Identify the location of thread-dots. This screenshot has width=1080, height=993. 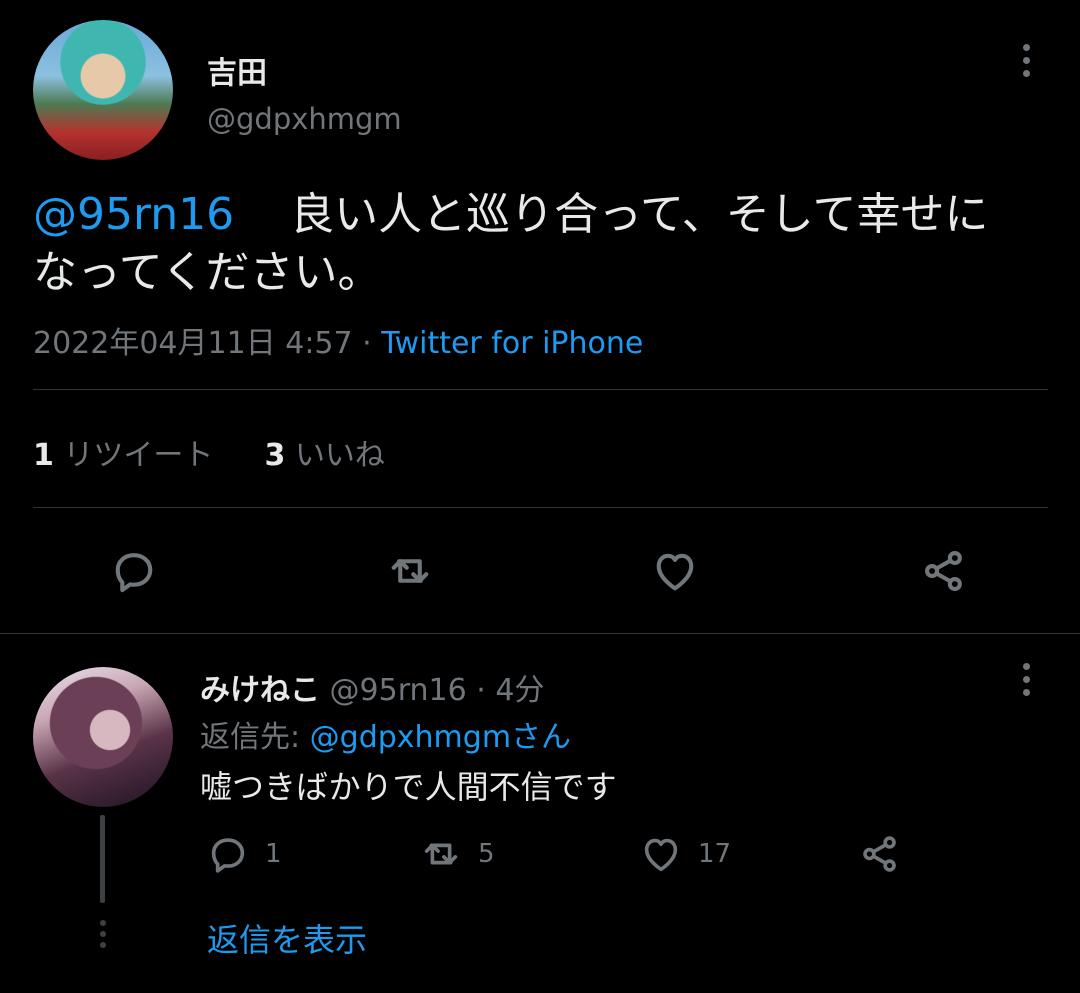
(103, 936).